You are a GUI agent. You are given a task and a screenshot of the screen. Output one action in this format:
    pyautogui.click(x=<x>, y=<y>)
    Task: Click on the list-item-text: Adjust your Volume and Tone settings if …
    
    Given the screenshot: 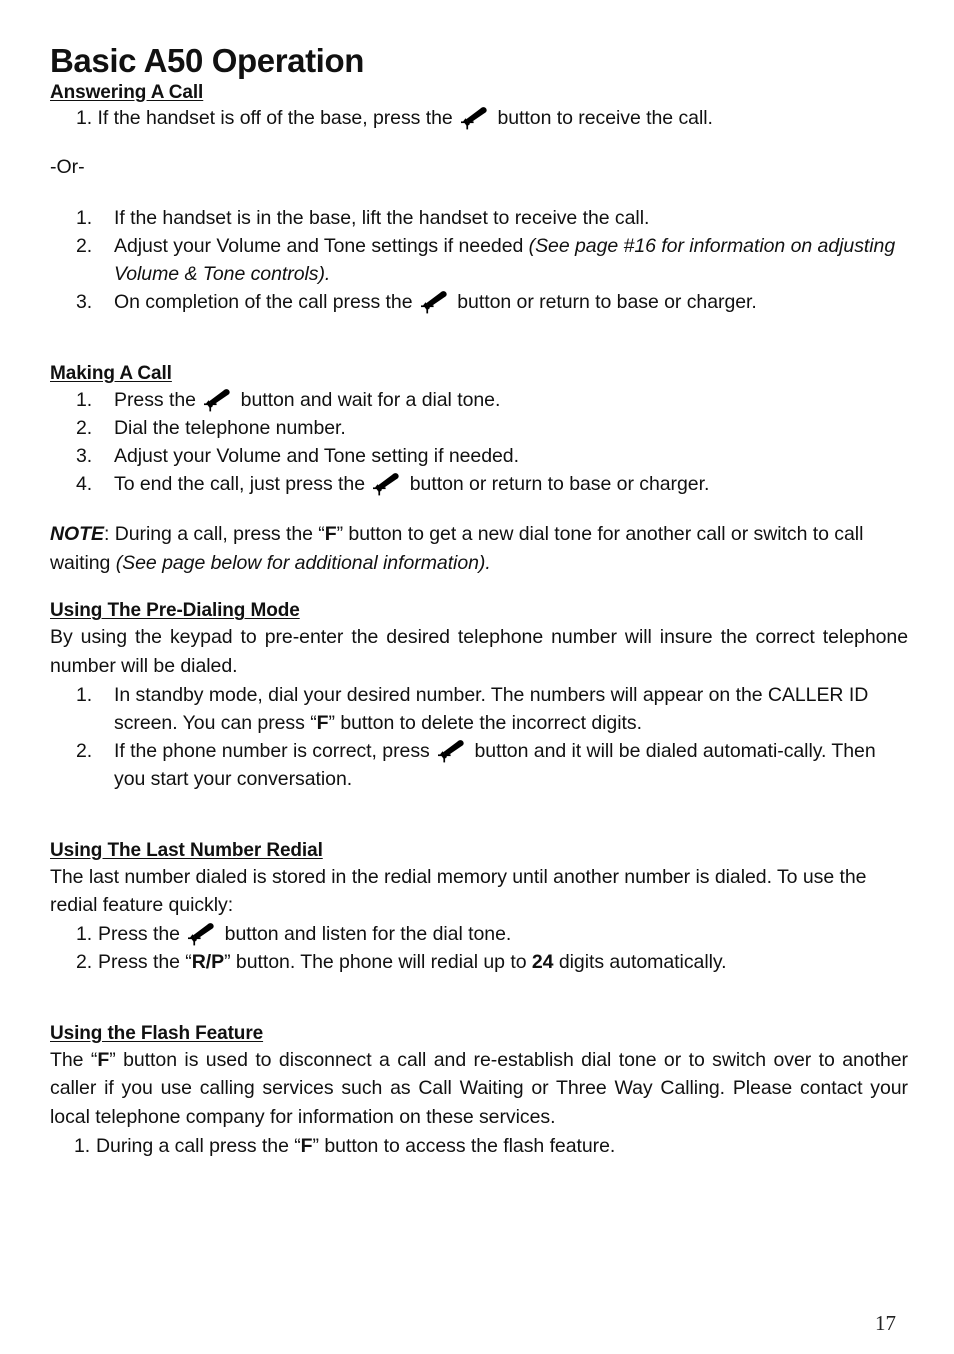 What is the action you would take?
    pyautogui.click(x=321, y=245)
    